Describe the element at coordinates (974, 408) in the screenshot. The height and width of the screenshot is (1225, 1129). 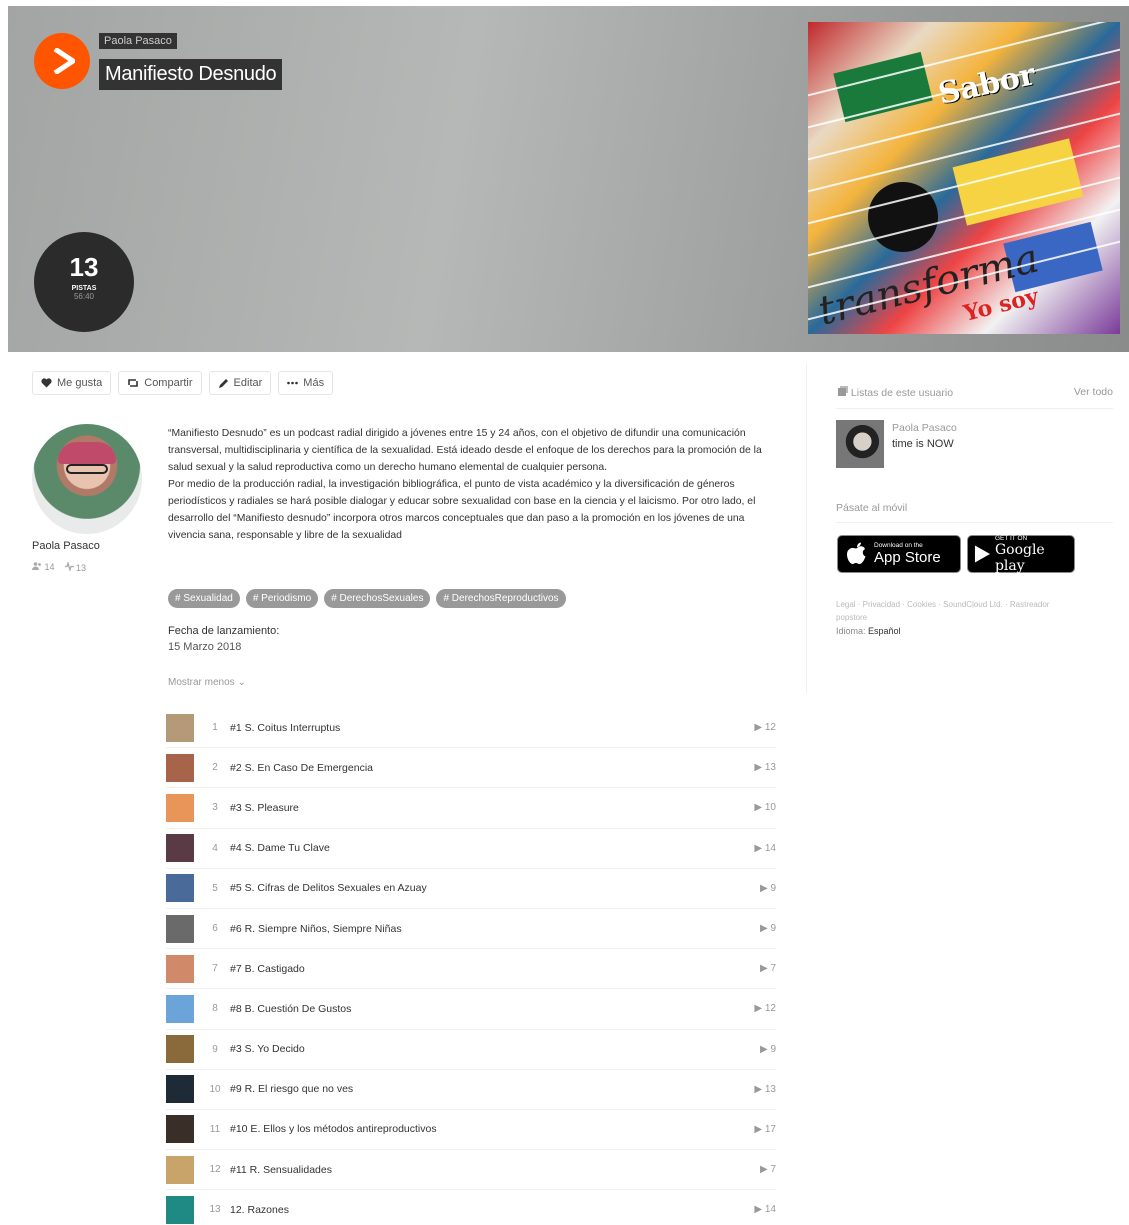
I see `sidebar-rule` at that location.